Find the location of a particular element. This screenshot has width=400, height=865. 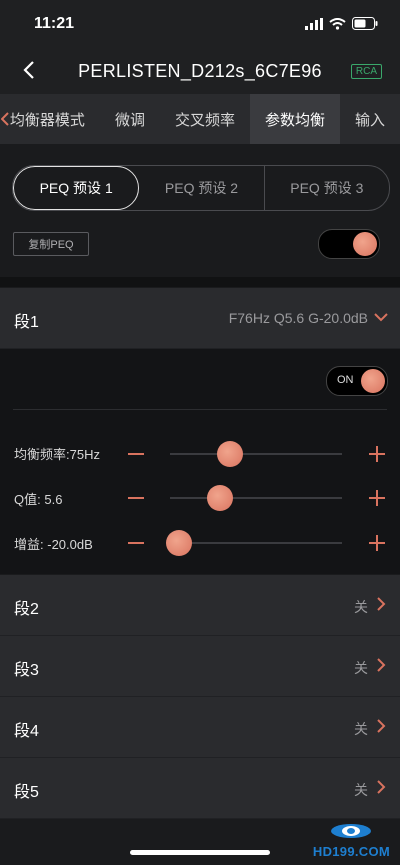

watermark: HD199.COM is located at coordinates (351, 841).